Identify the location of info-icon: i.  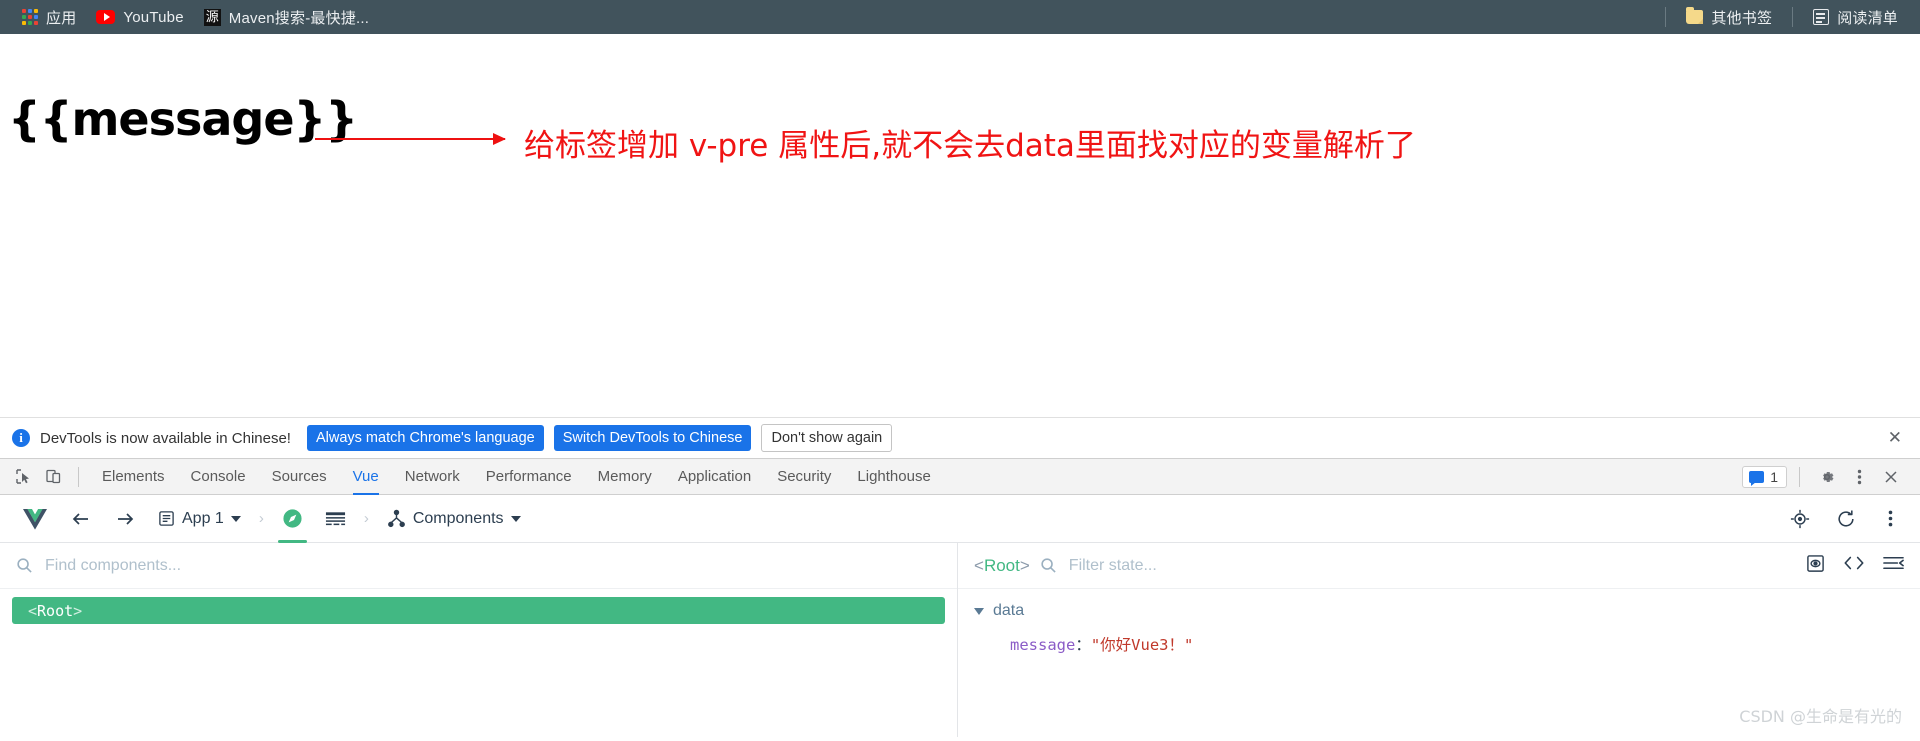
(21, 438).